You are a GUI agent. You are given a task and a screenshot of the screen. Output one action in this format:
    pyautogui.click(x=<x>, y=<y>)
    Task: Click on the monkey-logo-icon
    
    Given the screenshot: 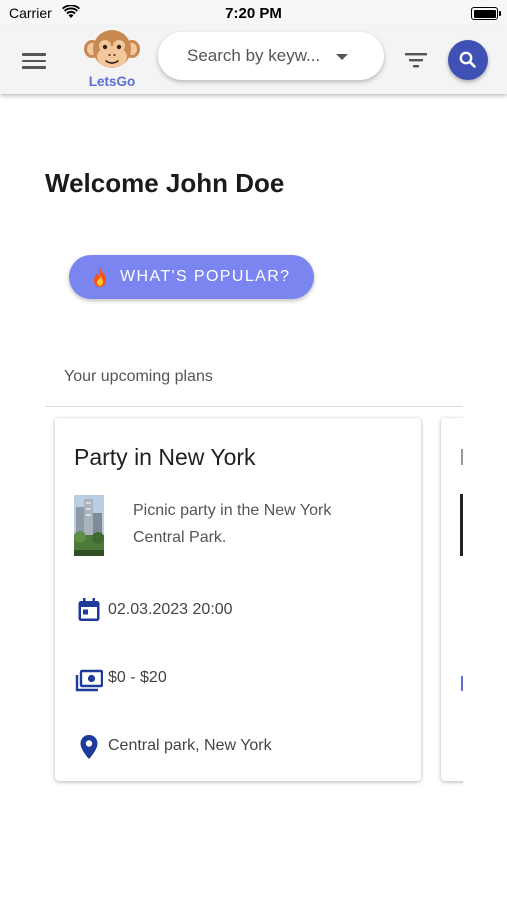 What is the action you would take?
    pyautogui.click(x=112, y=49)
    